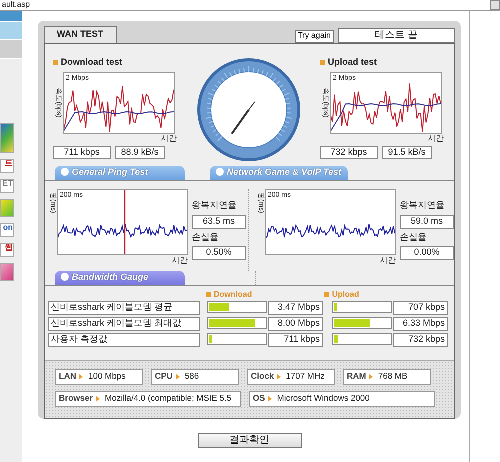 This screenshot has height=462, width=500. Describe the element at coordinates (295, 324) in the screenshot. I see `bandwidth-value: 8.00 Mbps` at that location.